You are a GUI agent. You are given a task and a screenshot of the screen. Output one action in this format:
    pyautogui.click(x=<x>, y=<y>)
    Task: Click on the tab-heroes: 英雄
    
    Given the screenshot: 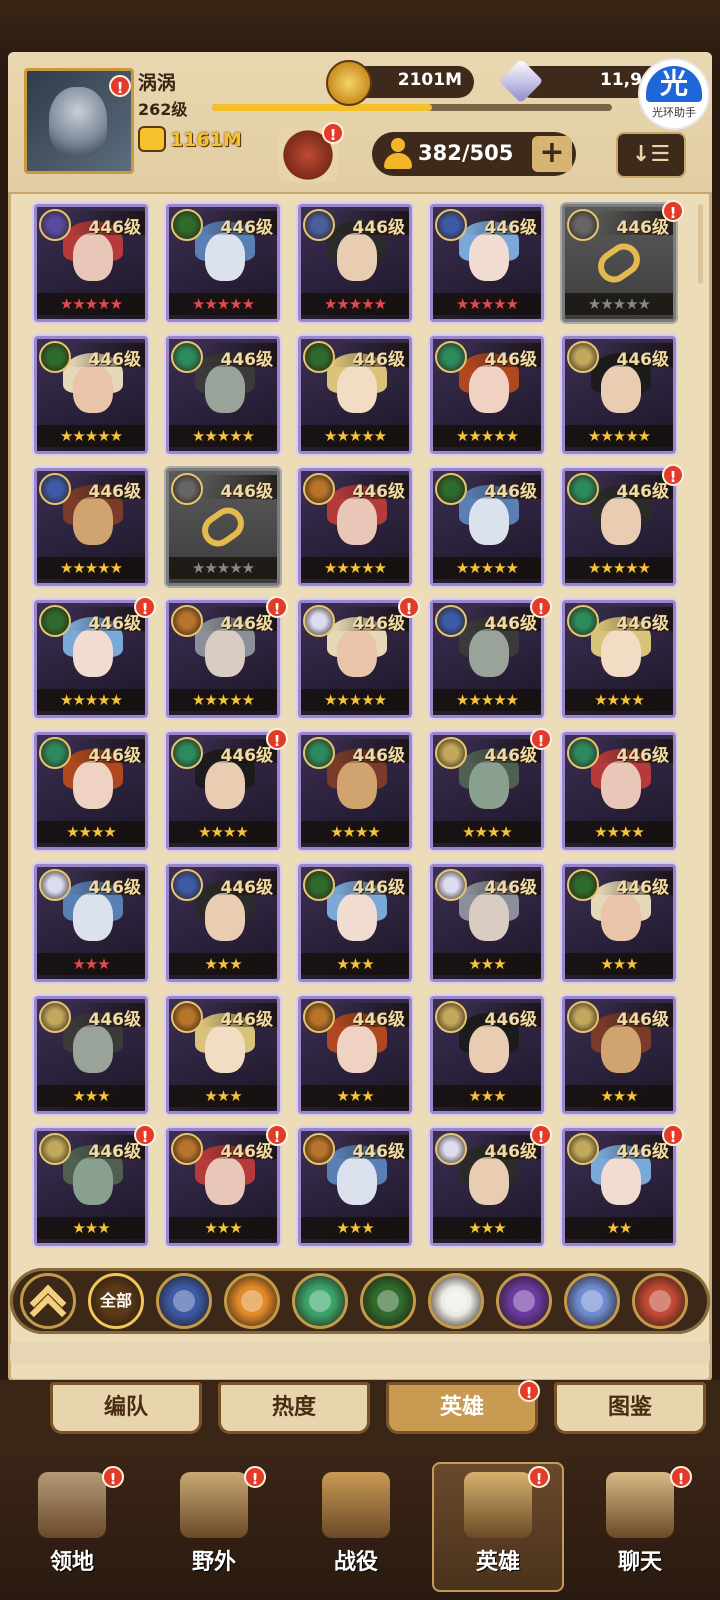 What is the action you would take?
    pyautogui.click(x=462, y=1408)
    